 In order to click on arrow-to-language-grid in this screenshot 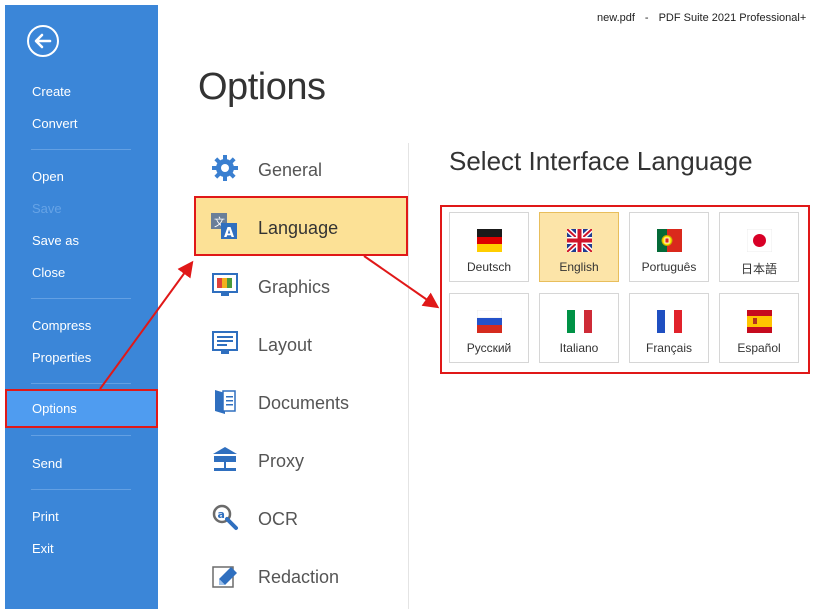, I will do `click(401, 282)`.